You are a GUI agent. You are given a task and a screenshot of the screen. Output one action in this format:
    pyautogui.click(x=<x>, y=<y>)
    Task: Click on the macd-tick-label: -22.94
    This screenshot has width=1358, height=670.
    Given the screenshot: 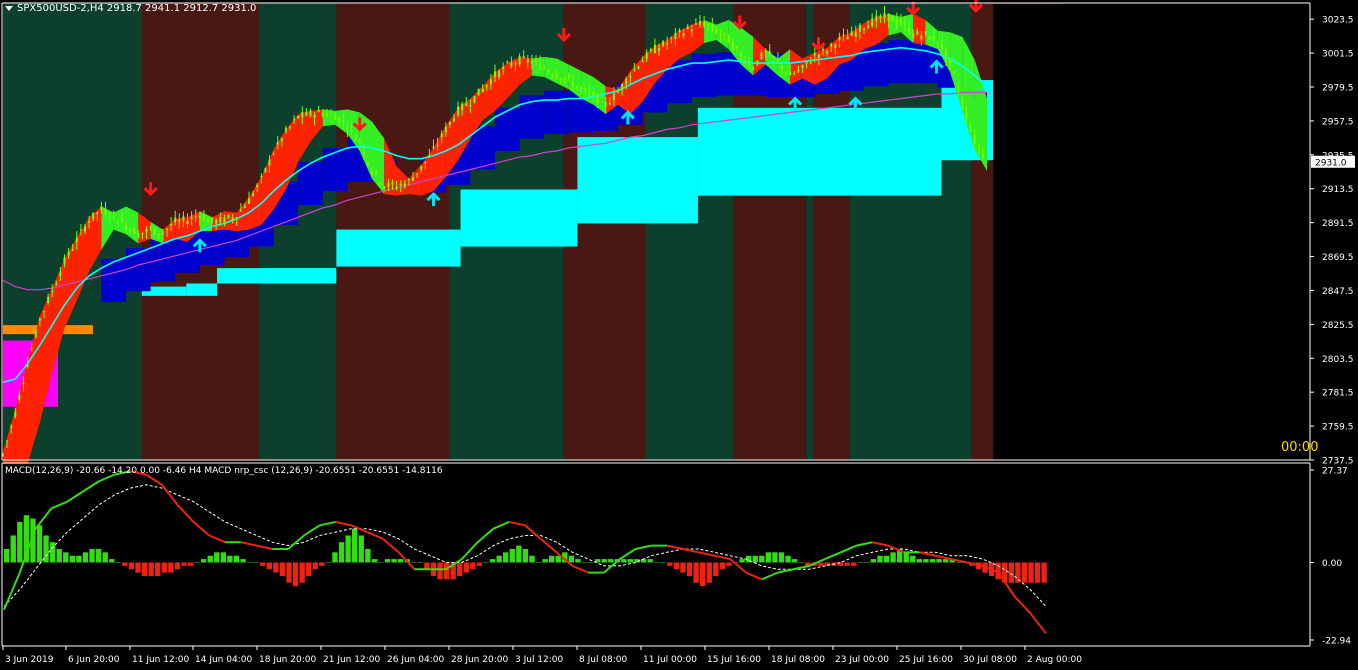 What is the action you would take?
    pyautogui.click(x=1336, y=642)
    